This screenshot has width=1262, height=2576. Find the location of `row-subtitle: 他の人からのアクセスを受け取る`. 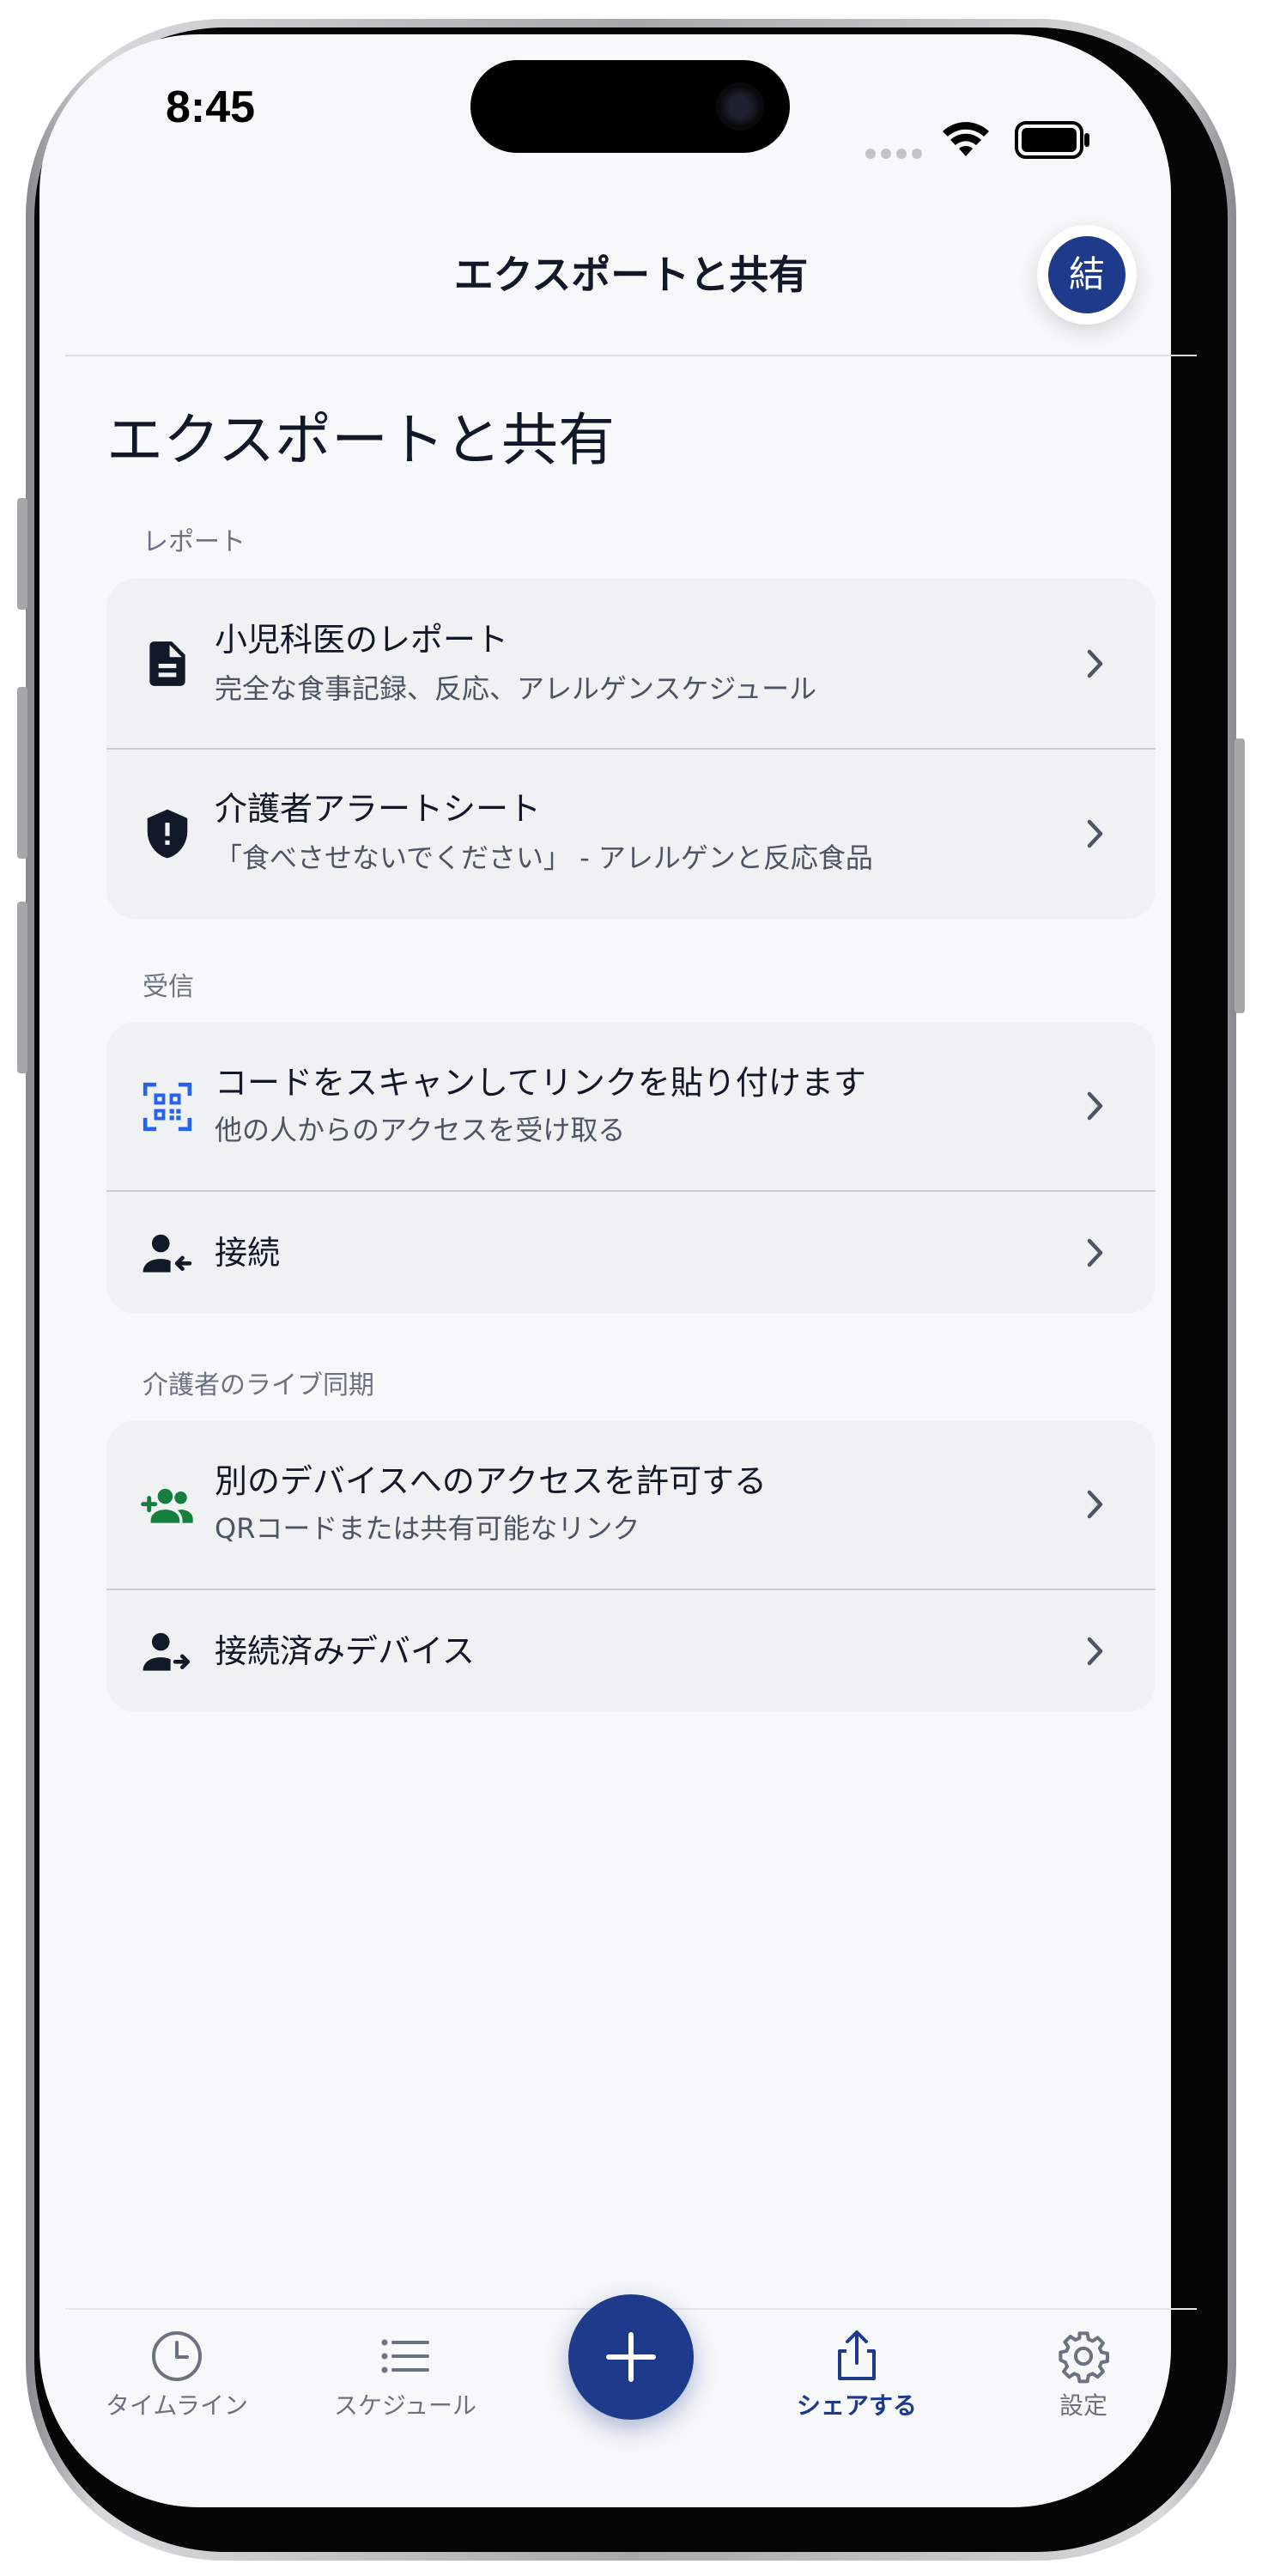

row-subtitle: 他の人からのアクセスを受け取る is located at coordinates (420, 1130).